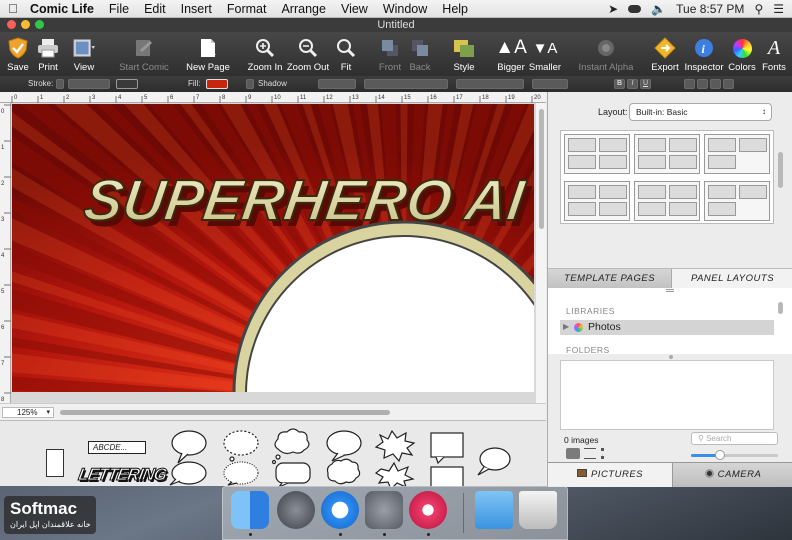 This screenshot has width=792, height=540. I want to click on fill-color-well, so click(217, 84).